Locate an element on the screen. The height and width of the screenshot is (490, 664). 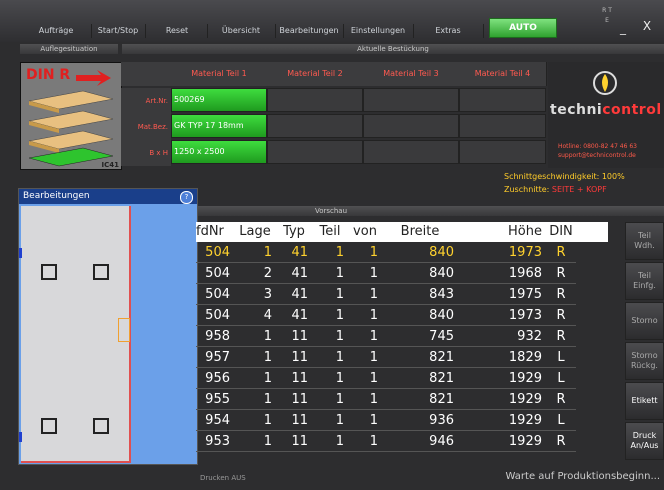
col-header-lage: Lage is located at coordinates (255, 232).